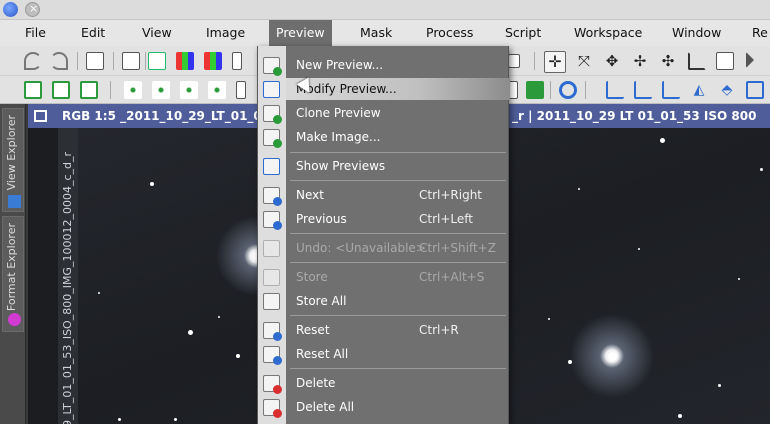  What do you see at coordinates (213, 61) in the screenshot?
I see `channel-selector-icon` at bounding box center [213, 61].